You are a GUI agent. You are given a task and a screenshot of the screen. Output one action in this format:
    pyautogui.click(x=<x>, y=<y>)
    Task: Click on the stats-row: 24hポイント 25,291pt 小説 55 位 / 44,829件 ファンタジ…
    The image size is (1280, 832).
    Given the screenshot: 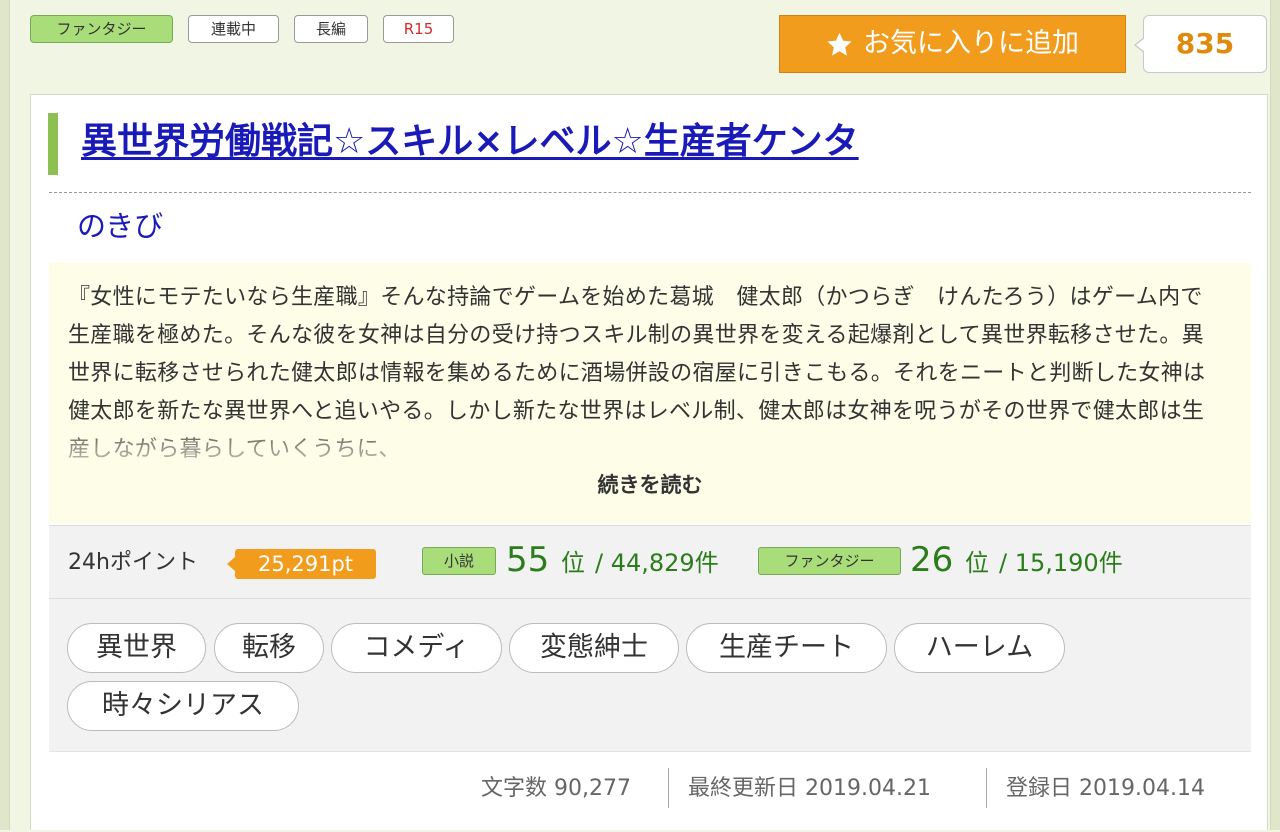 What is the action you would take?
    pyautogui.click(x=650, y=562)
    